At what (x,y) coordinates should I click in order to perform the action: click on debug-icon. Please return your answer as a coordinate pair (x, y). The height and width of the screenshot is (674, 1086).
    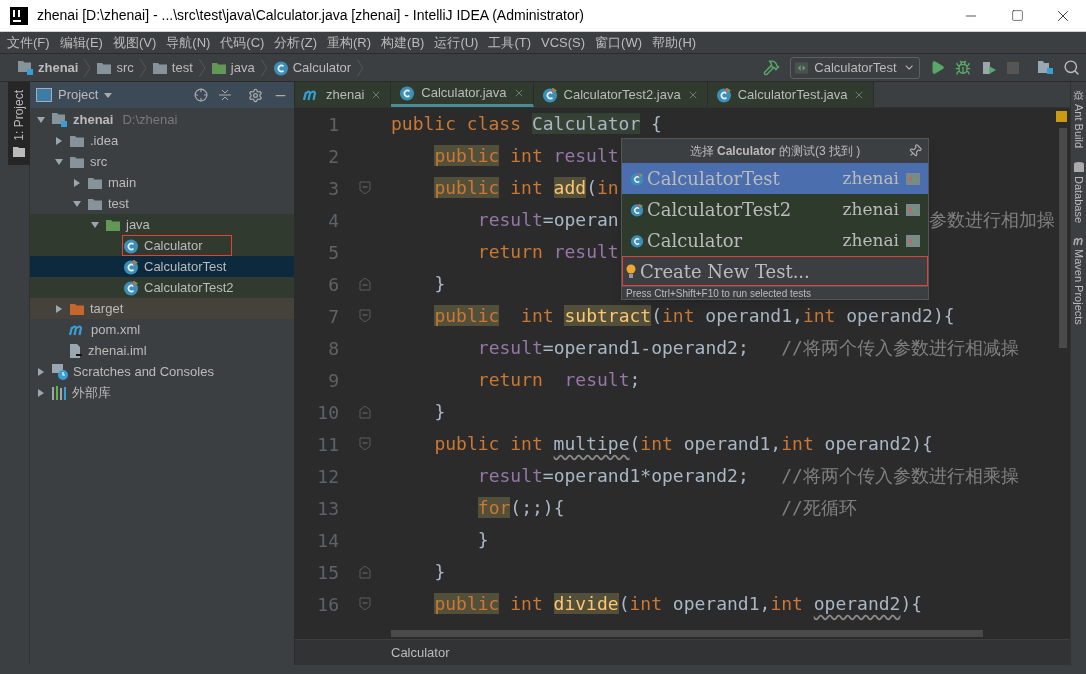
    Looking at the image, I should click on (963, 67).